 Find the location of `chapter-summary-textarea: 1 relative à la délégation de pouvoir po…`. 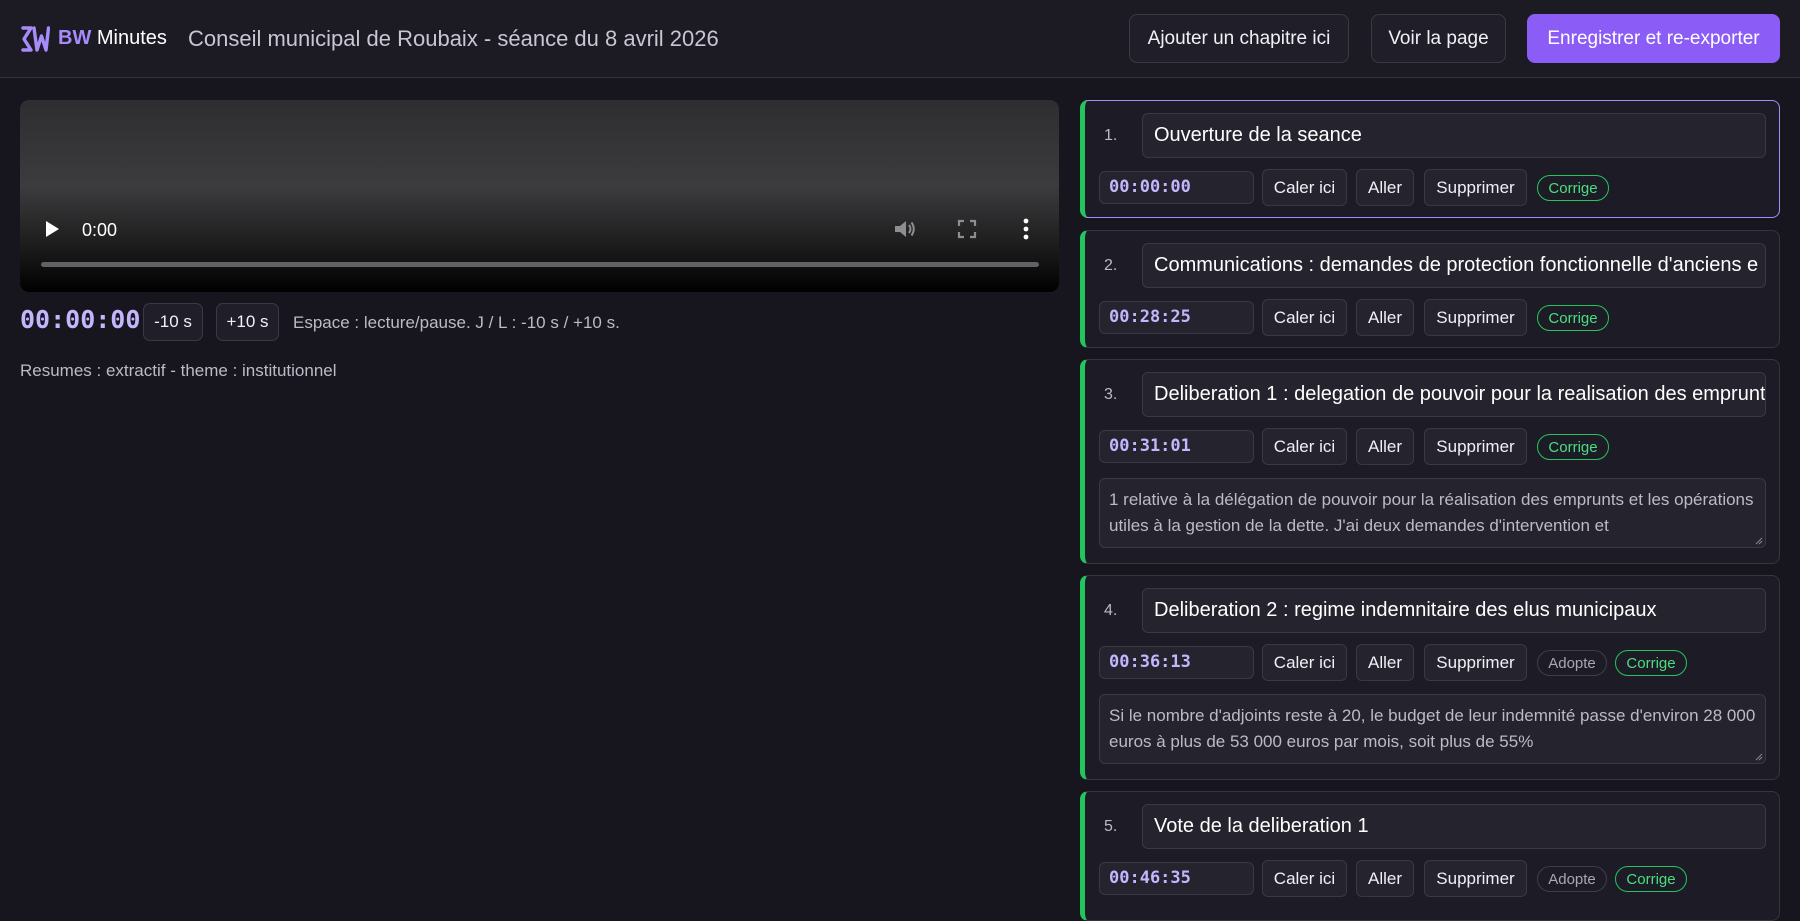

chapter-summary-textarea: 1 relative à la délégation de pouvoir po… is located at coordinates (1432, 513).